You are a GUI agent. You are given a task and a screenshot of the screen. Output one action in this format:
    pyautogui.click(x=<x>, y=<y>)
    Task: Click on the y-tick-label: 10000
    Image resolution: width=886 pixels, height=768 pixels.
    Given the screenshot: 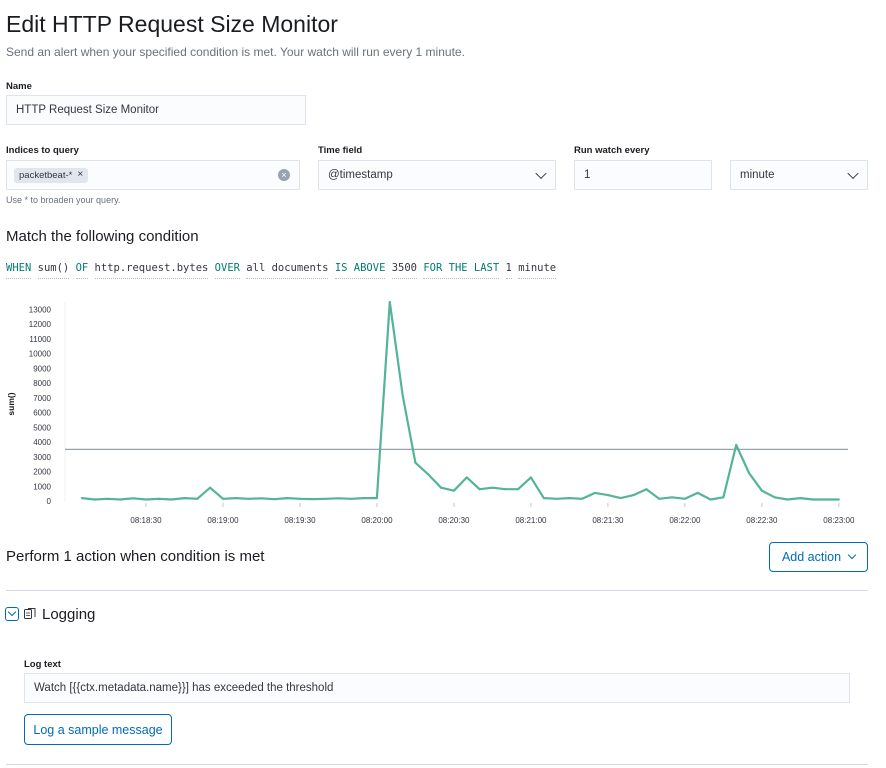 What is the action you would take?
    pyautogui.click(x=40, y=354)
    